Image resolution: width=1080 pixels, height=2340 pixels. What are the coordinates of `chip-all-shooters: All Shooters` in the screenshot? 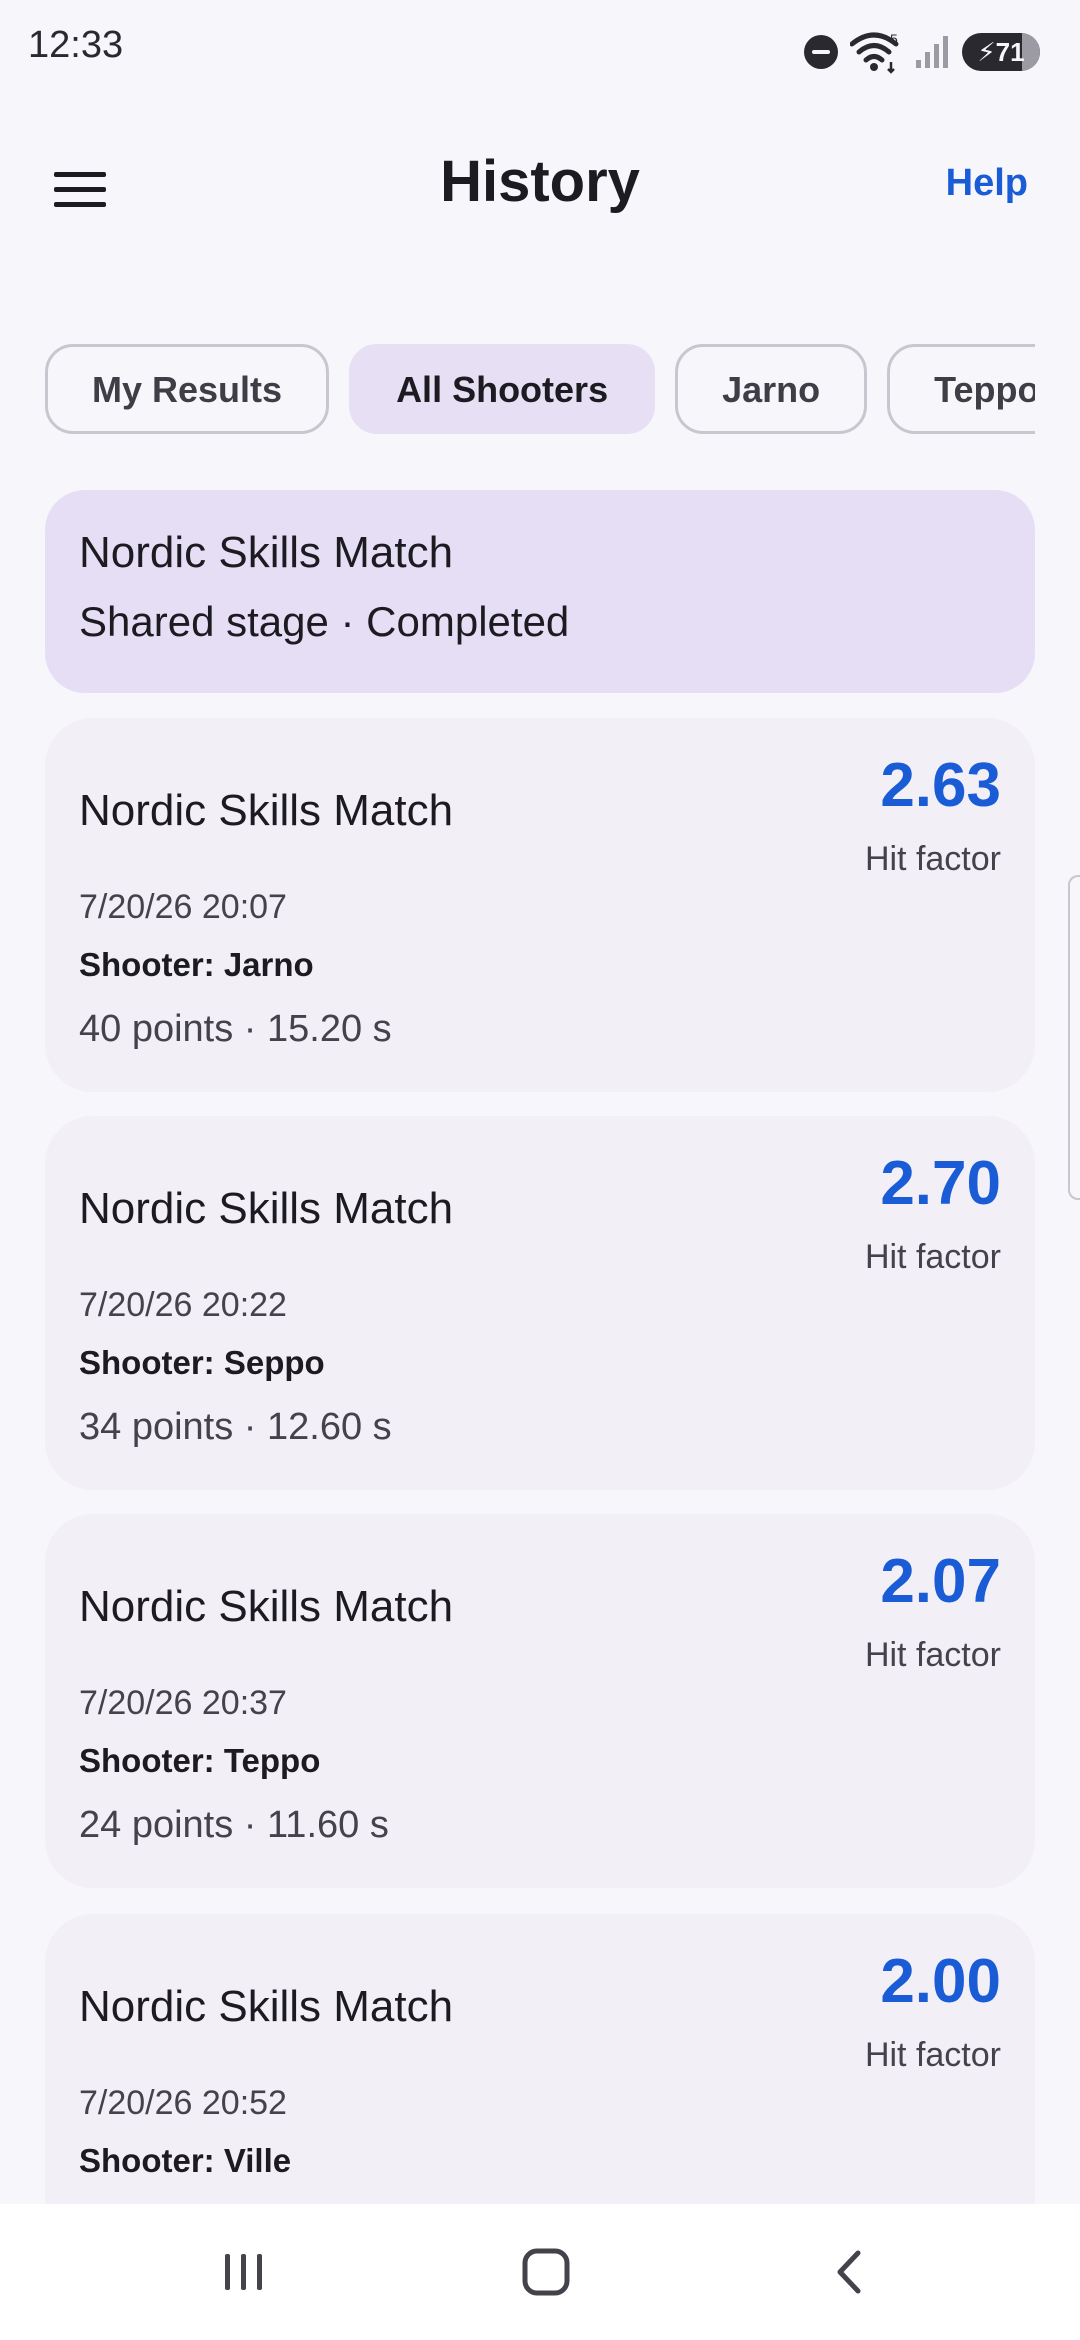 It's located at (502, 389).